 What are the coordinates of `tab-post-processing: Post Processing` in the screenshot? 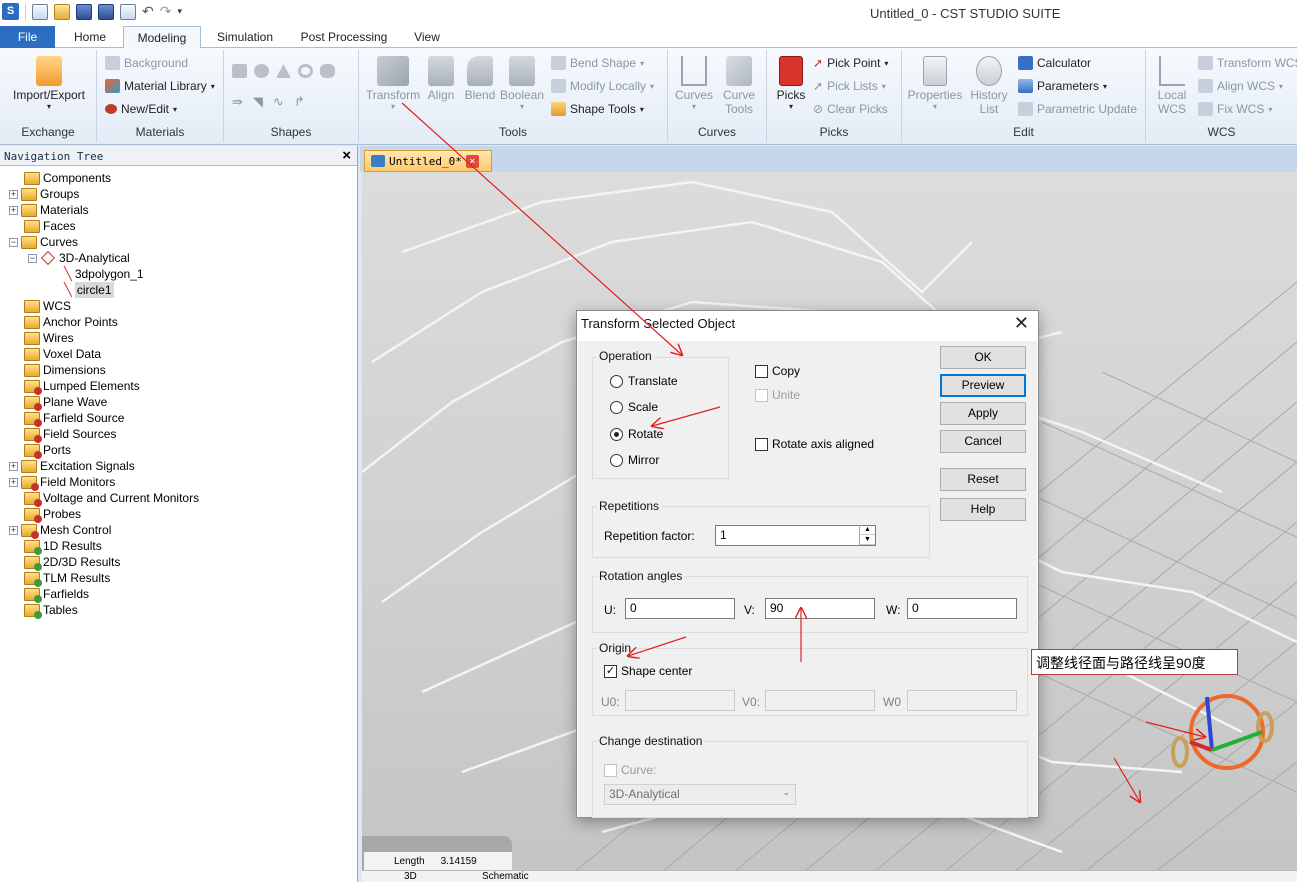 It's located at (344, 37).